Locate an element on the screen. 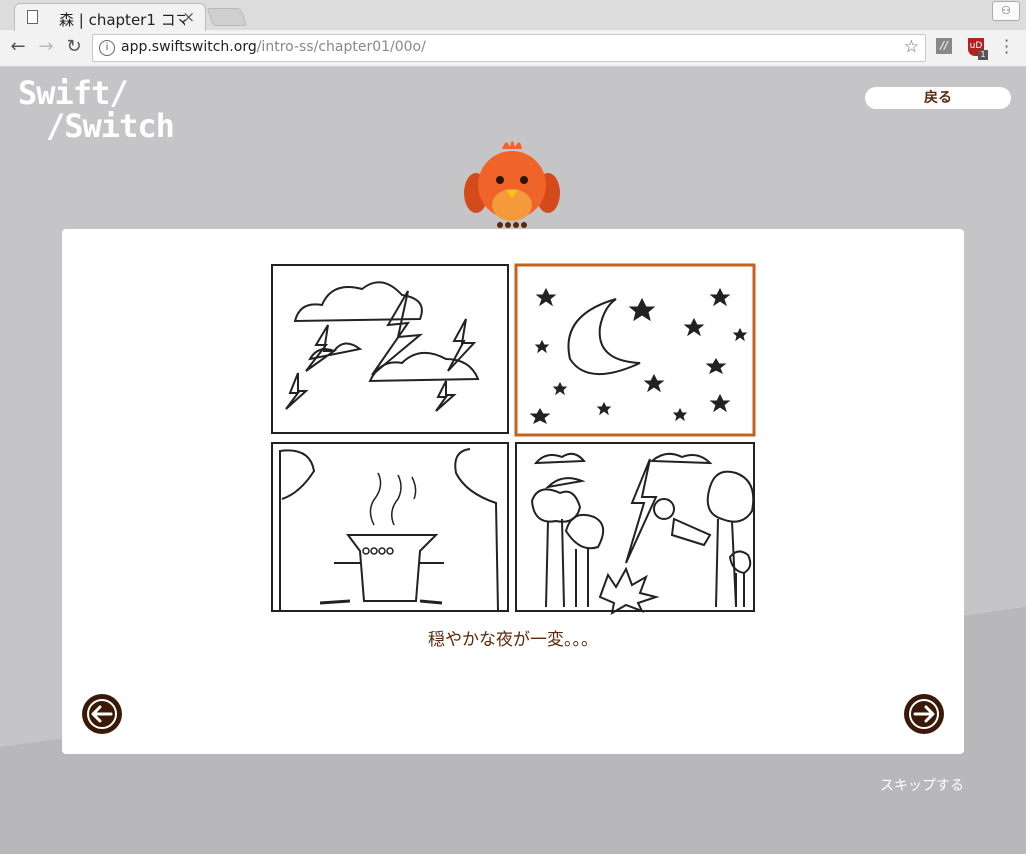 The height and width of the screenshot is (854, 1026). comic-panel-forest is located at coordinates (635, 528).